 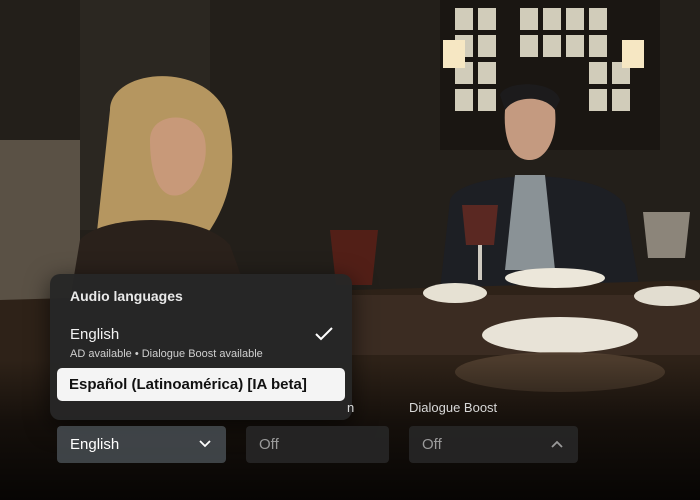 What do you see at coordinates (166, 354) in the screenshot?
I see `audio-option-sublabel: AD available • Dialogue Boost available` at bounding box center [166, 354].